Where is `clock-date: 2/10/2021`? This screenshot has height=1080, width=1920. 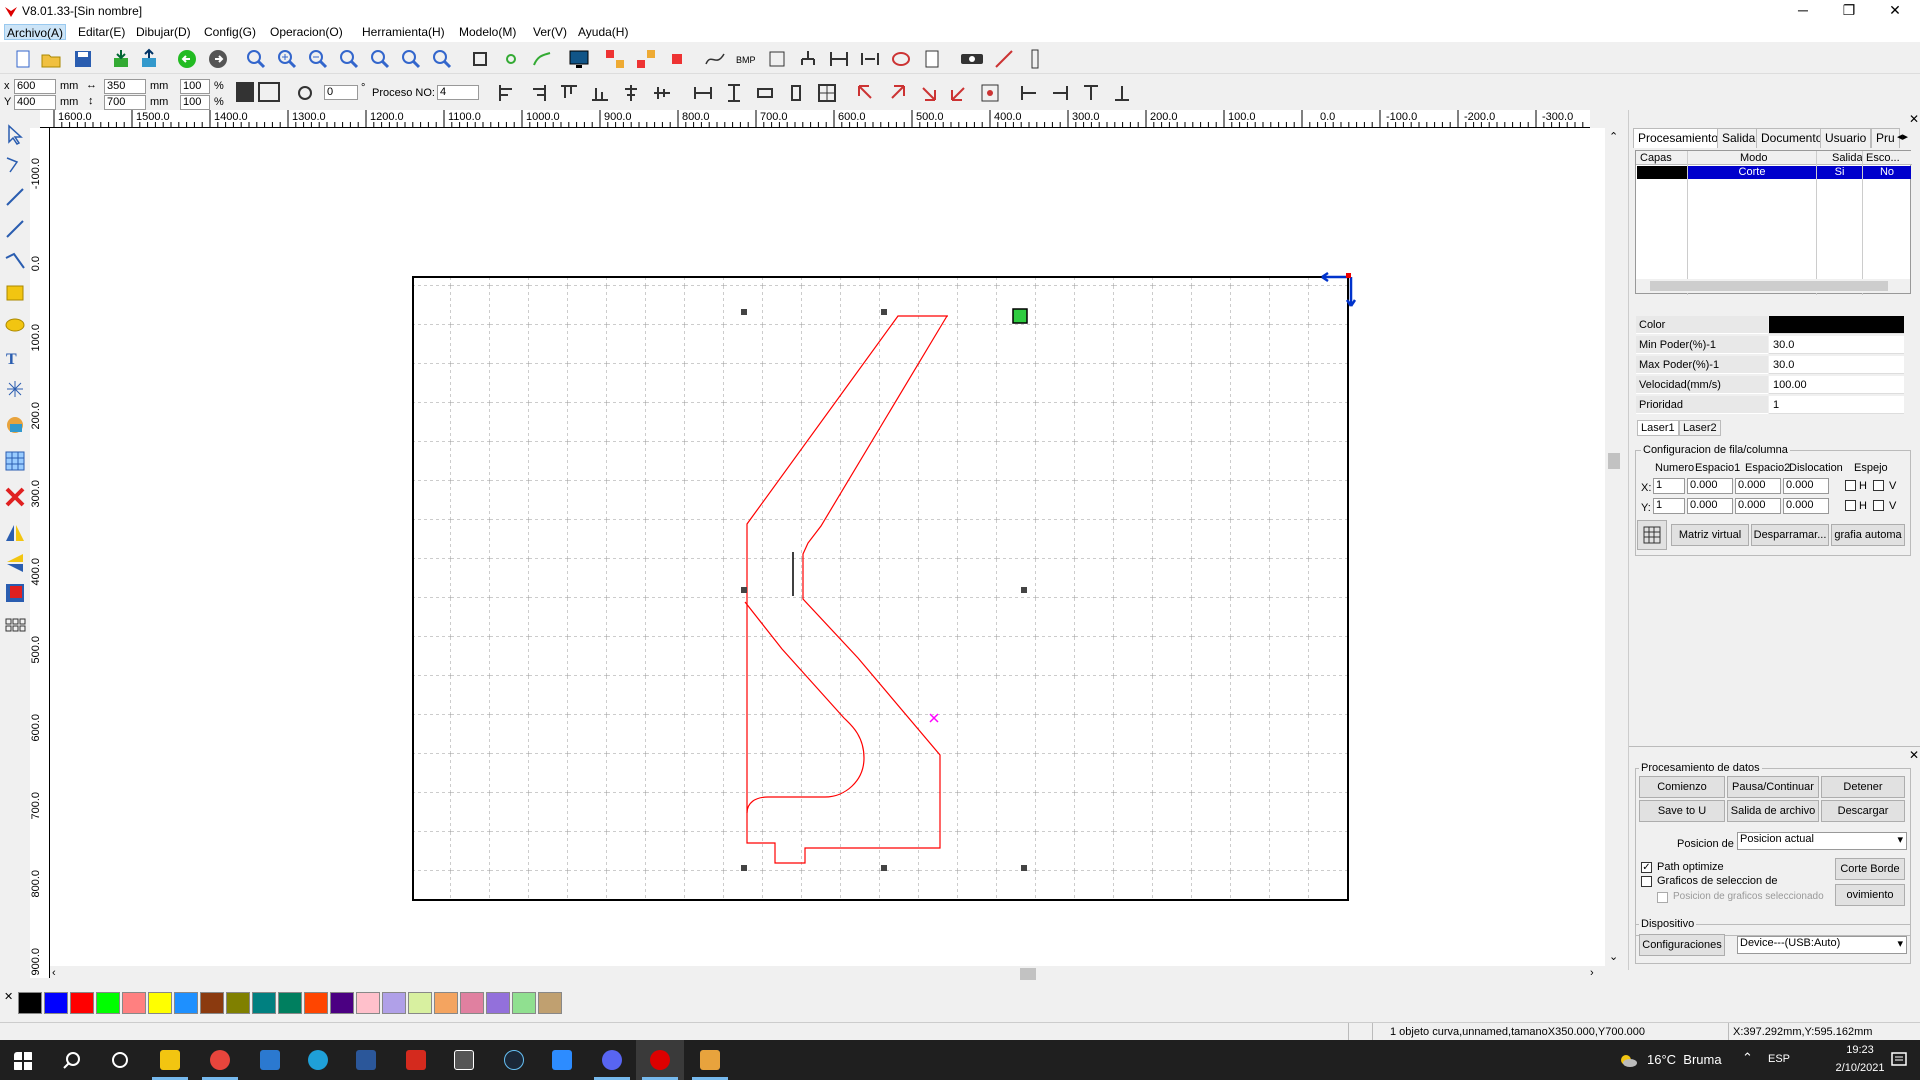 clock-date: 2/10/2021 is located at coordinates (1860, 1068).